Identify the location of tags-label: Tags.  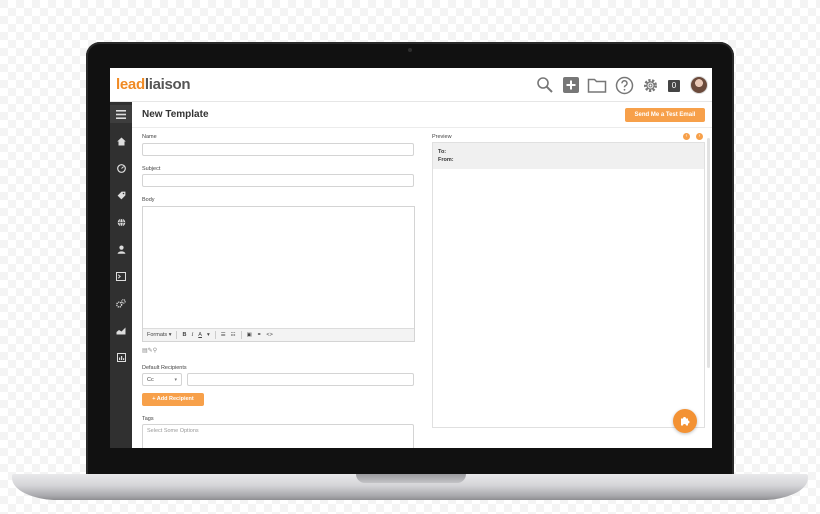
(148, 419).